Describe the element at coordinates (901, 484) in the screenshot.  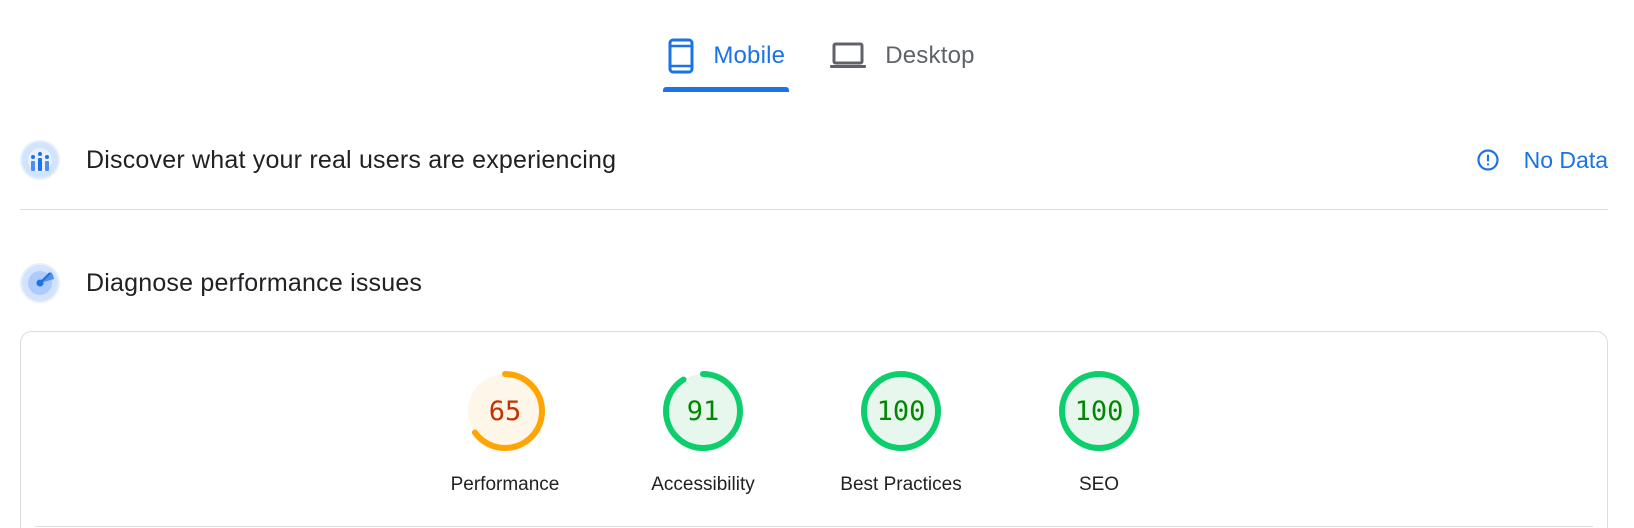
I see `gauge-label: Best Practices` at that location.